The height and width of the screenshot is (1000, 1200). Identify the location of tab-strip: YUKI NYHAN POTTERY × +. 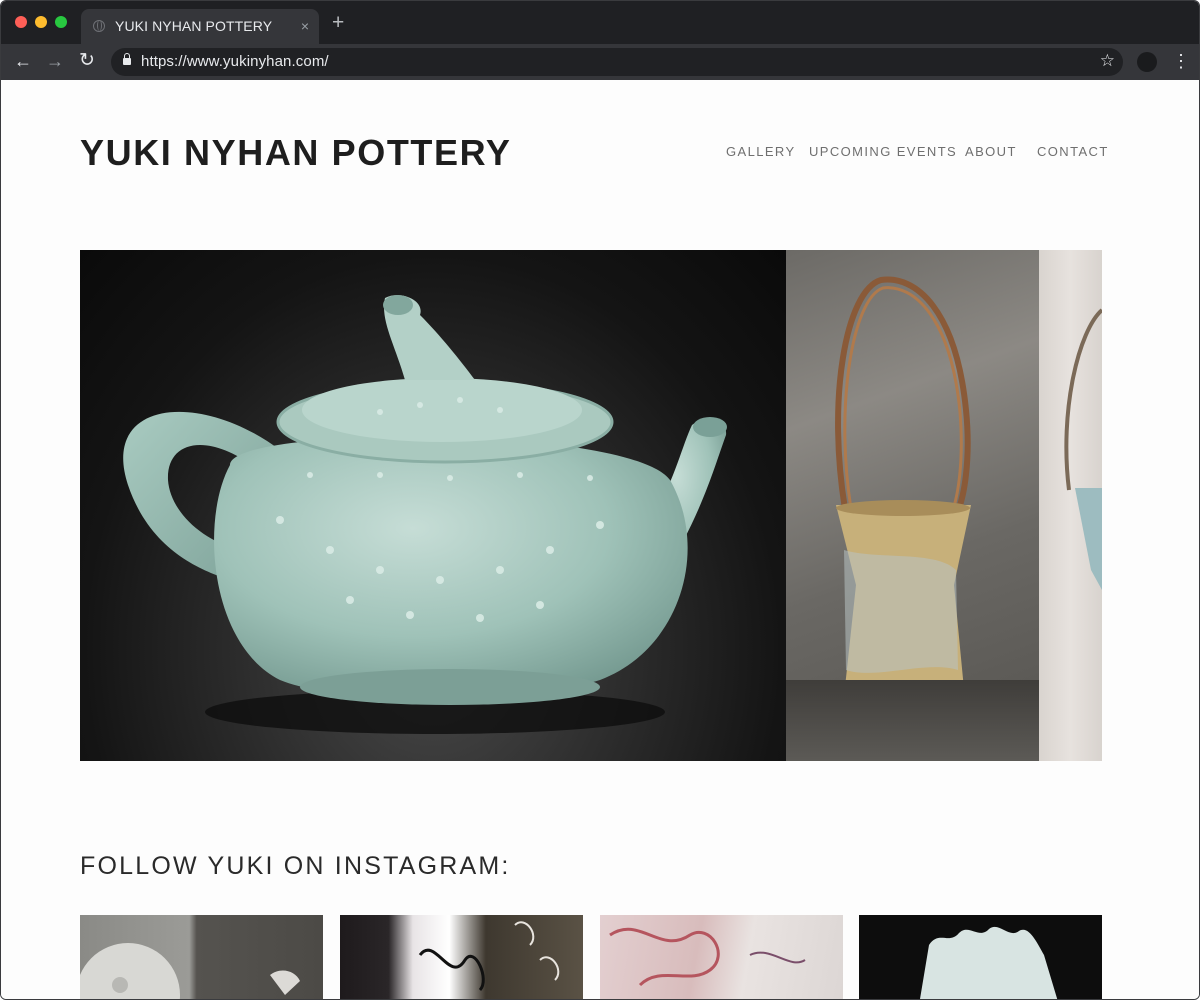
(600, 22).